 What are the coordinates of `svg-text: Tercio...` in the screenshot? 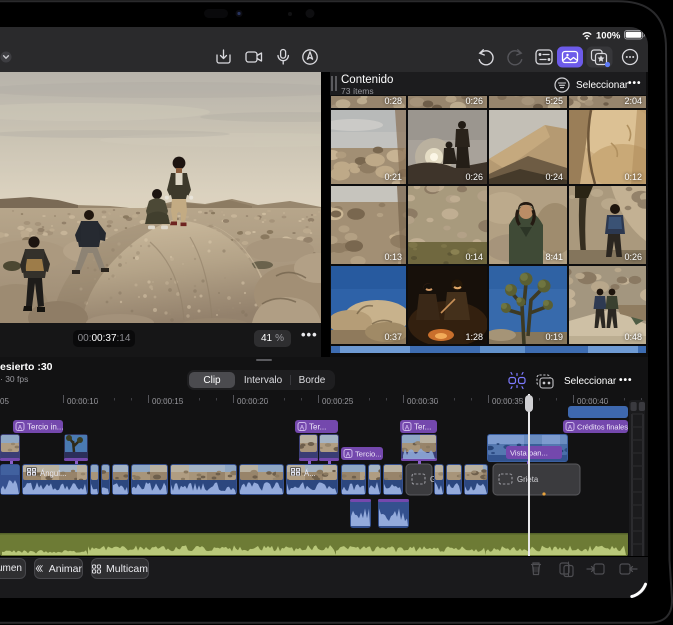 It's located at (368, 454).